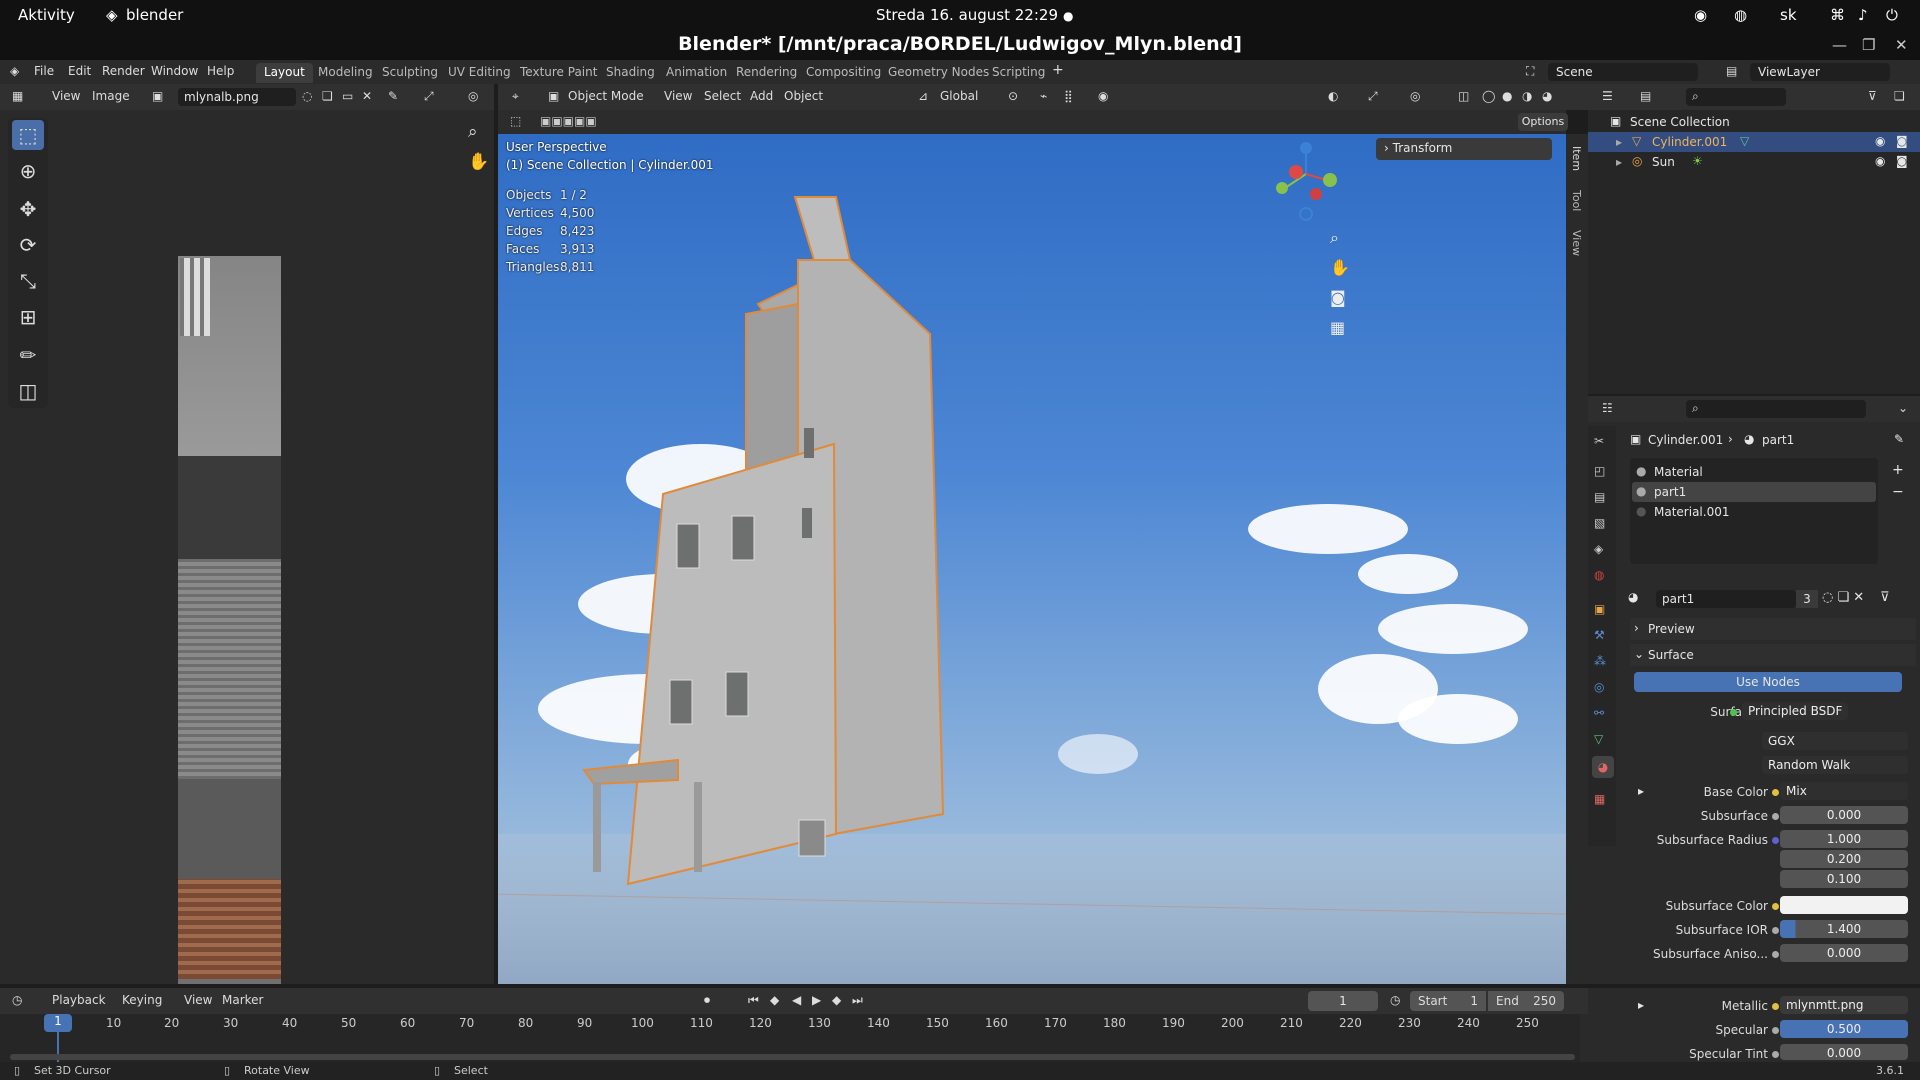 This screenshot has height=1080, width=1920. What do you see at coordinates (1795, 711) in the screenshot?
I see `surface-shader-field: Principled BSDF` at bounding box center [1795, 711].